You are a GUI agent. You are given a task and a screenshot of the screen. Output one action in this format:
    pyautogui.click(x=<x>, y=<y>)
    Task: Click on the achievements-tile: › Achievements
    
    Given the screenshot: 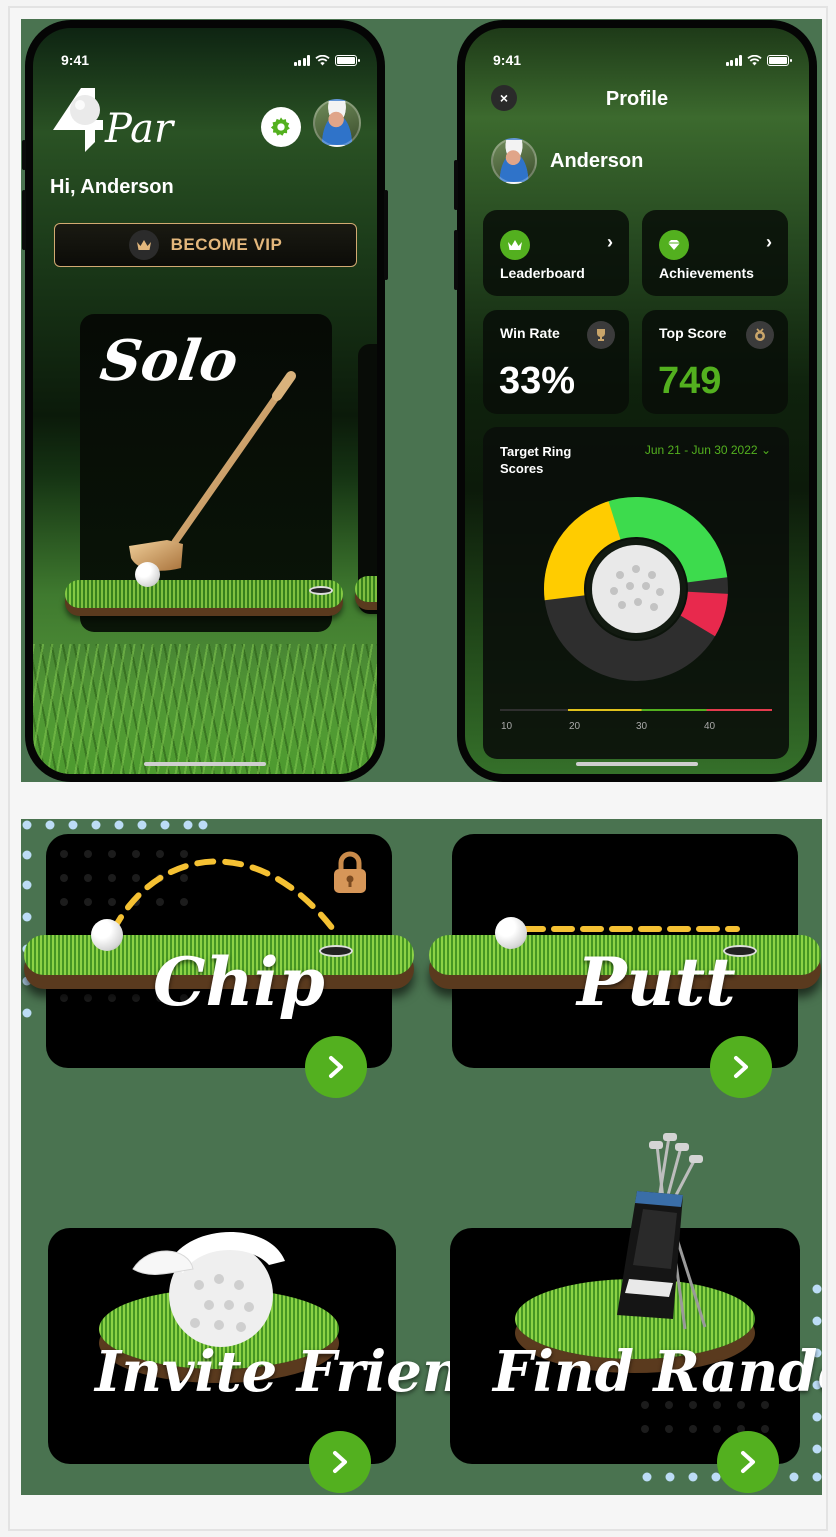 What is the action you would take?
    pyautogui.click(x=715, y=253)
    